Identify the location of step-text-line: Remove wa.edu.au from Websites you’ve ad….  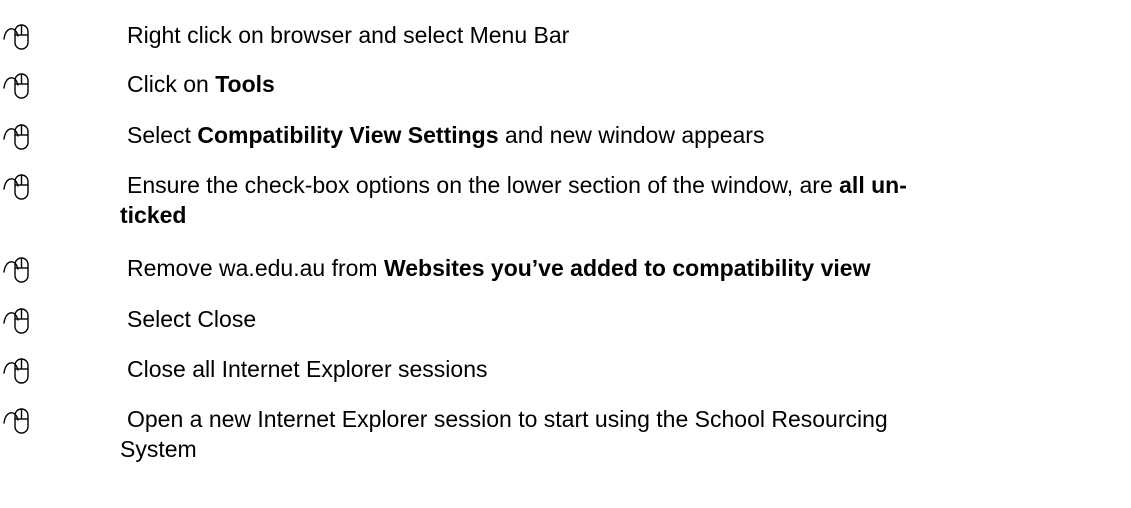
(498, 268).